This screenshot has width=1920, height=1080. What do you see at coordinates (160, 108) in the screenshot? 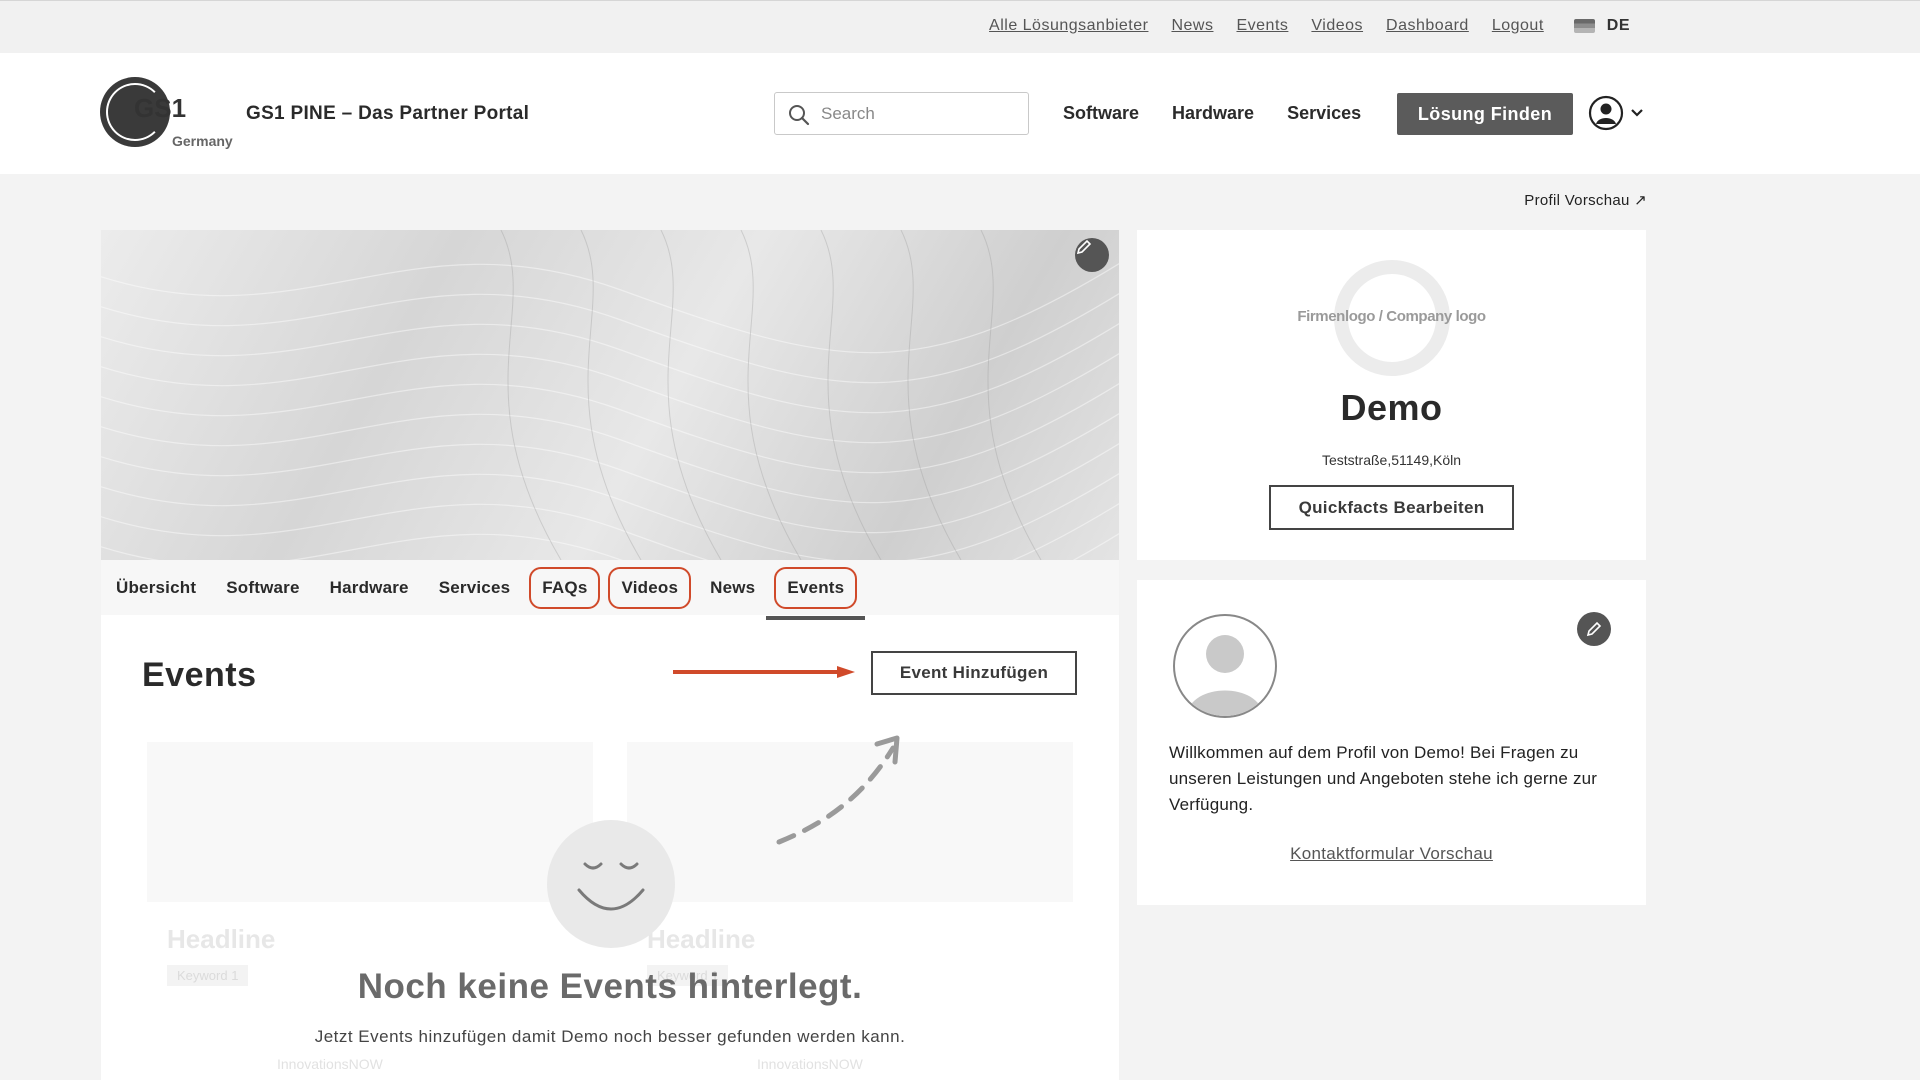
I see `logo-text: GS1` at bounding box center [160, 108].